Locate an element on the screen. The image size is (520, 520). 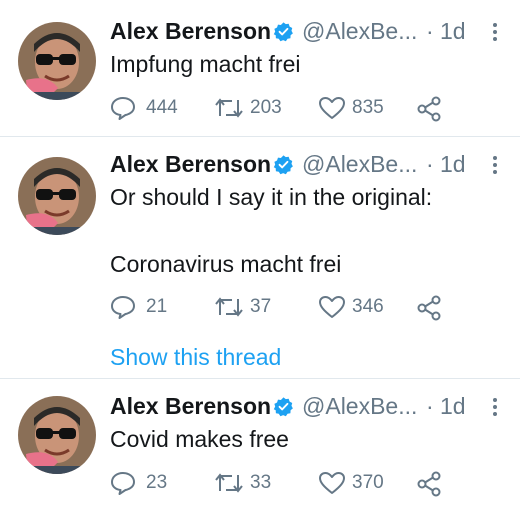
retweet-count: 203 is located at coordinates (266, 107).